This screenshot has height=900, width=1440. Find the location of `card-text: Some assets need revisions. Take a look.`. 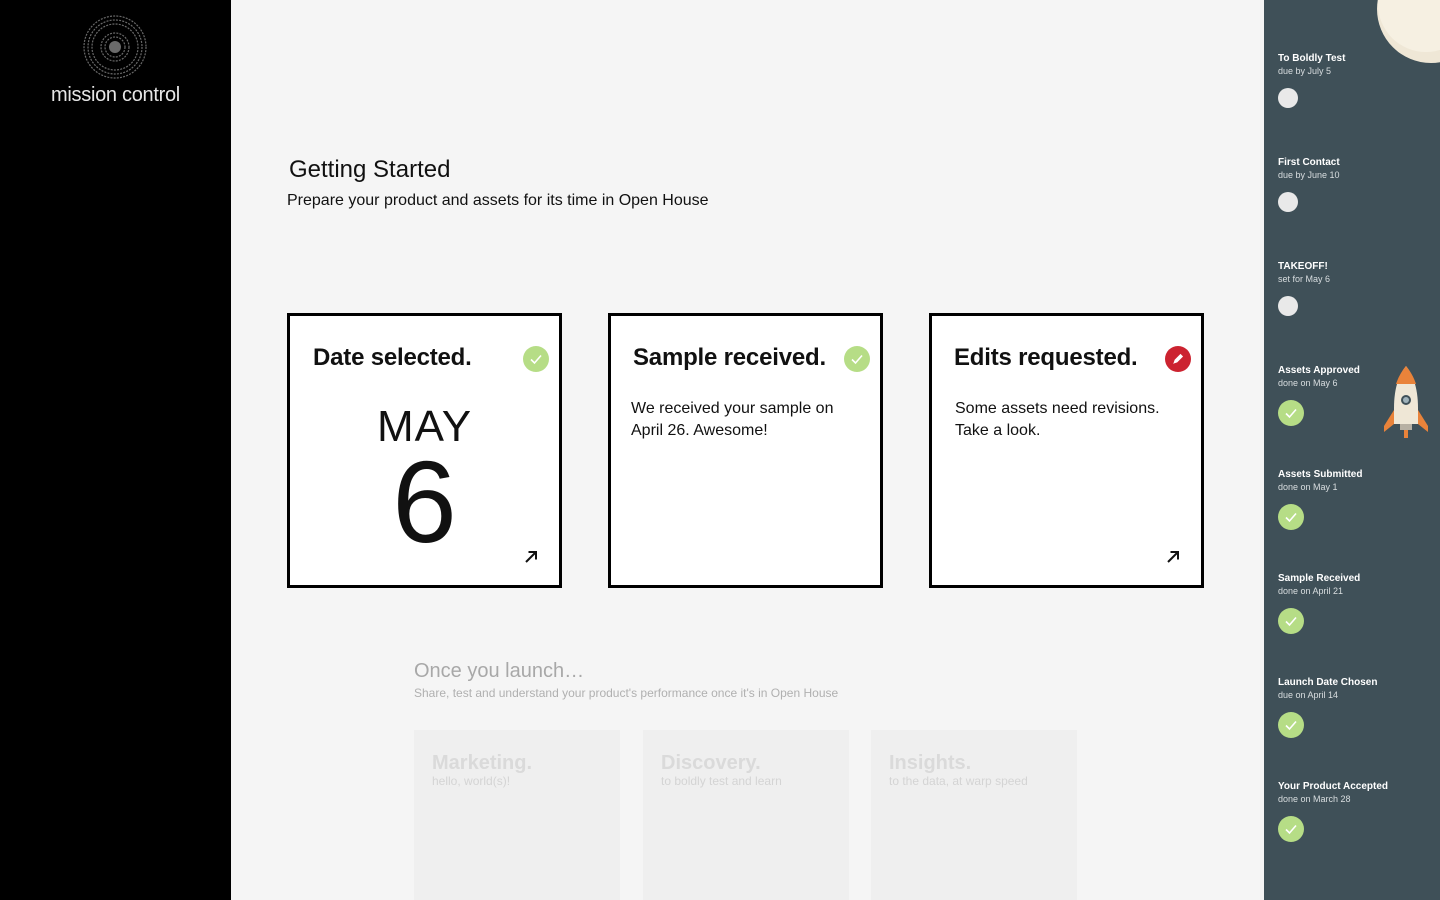

card-text: Some assets need revisions. Take a look. is located at coordinates (1057, 419).